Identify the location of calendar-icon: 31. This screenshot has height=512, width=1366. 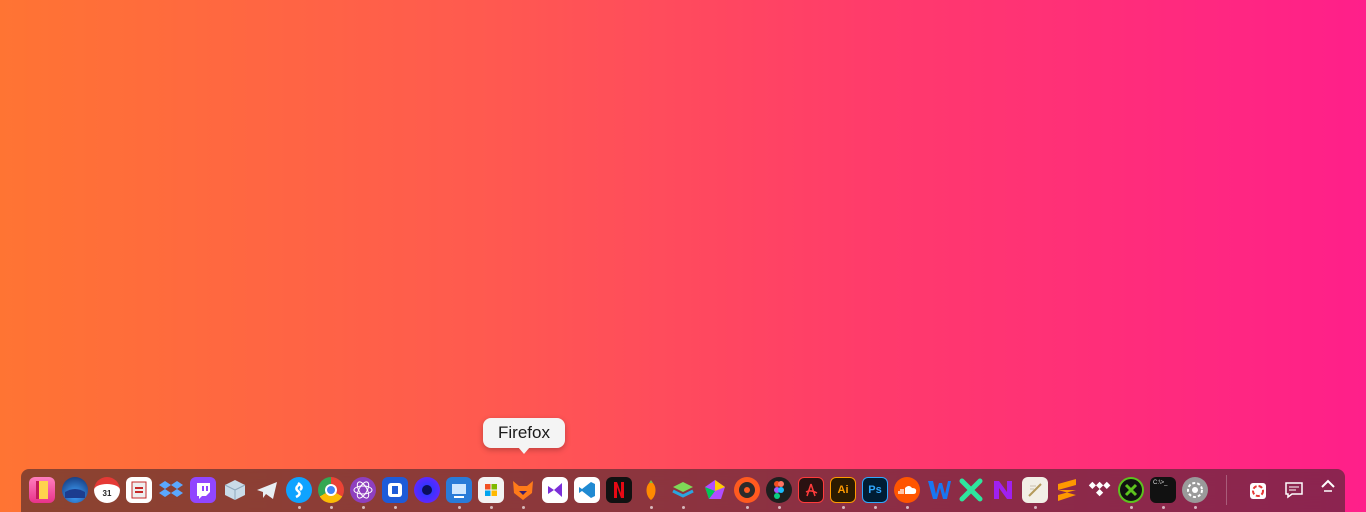
(107, 490).